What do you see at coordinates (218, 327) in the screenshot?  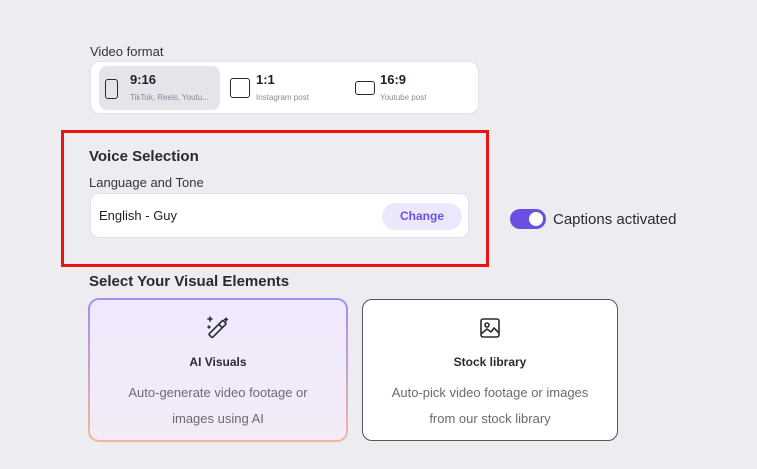 I see `magic-wand-icon` at bounding box center [218, 327].